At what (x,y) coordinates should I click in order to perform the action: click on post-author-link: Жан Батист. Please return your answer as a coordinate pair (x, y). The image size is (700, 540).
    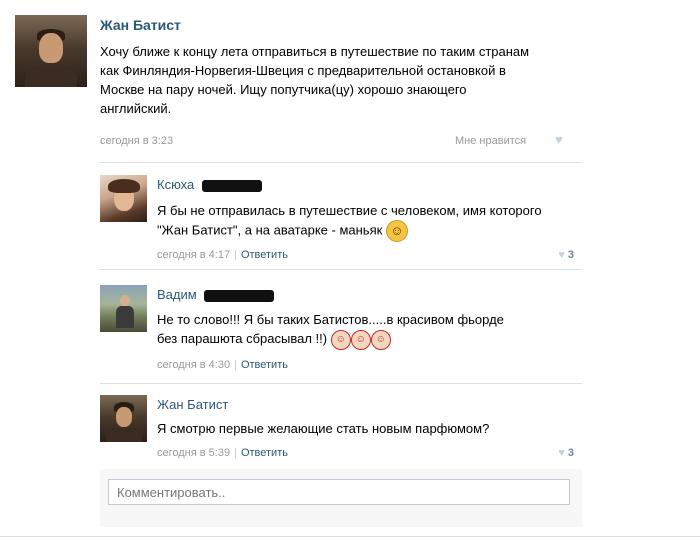
    Looking at the image, I should click on (140, 25).